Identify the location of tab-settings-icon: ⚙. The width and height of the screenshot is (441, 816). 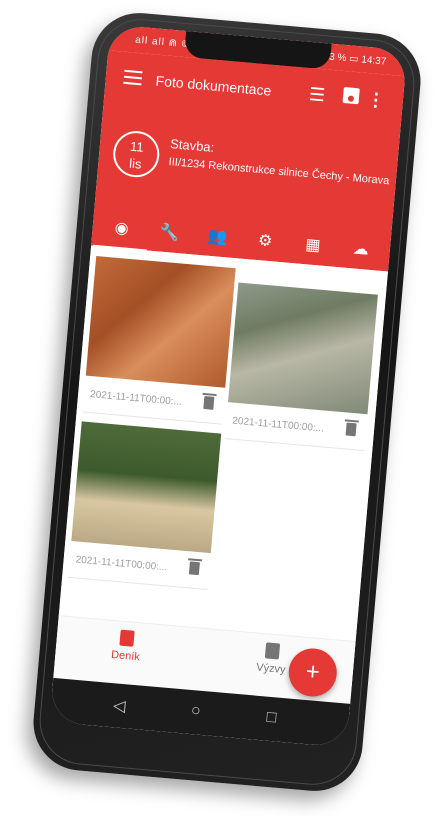
(265, 242).